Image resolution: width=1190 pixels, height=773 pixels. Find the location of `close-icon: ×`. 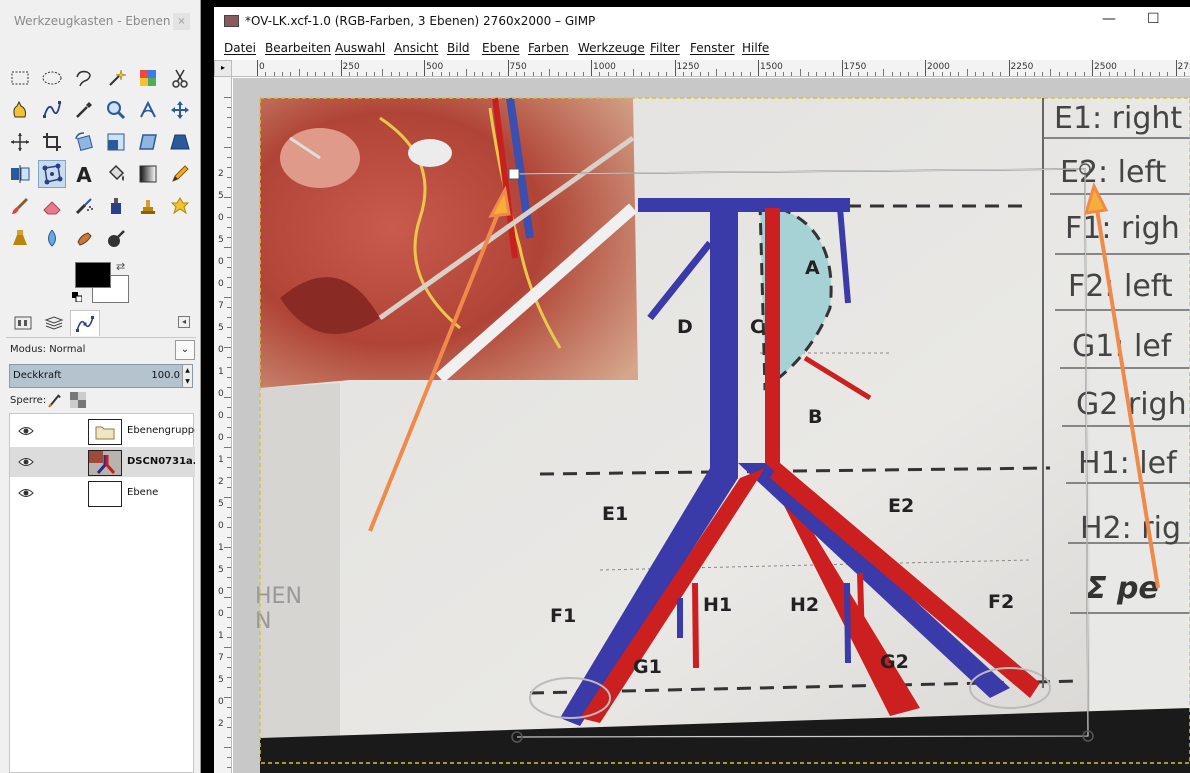

close-icon: × is located at coordinates (181, 21).